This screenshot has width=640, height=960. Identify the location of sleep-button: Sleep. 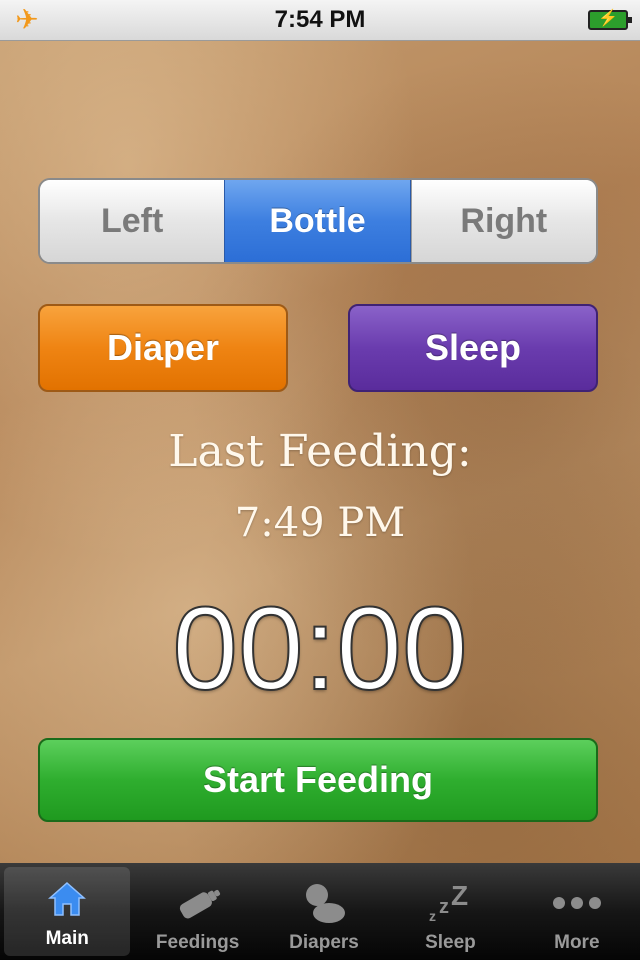
(473, 348).